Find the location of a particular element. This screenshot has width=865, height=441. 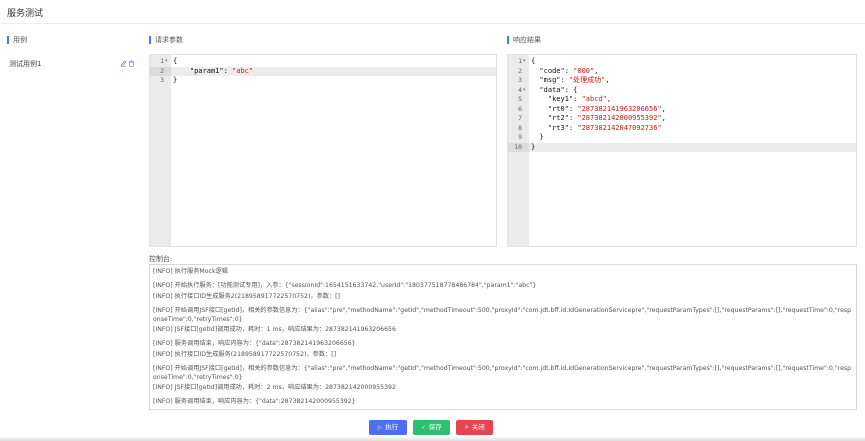

request-editor-gutter: 1 2 3 ▾ is located at coordinates (160, 150).